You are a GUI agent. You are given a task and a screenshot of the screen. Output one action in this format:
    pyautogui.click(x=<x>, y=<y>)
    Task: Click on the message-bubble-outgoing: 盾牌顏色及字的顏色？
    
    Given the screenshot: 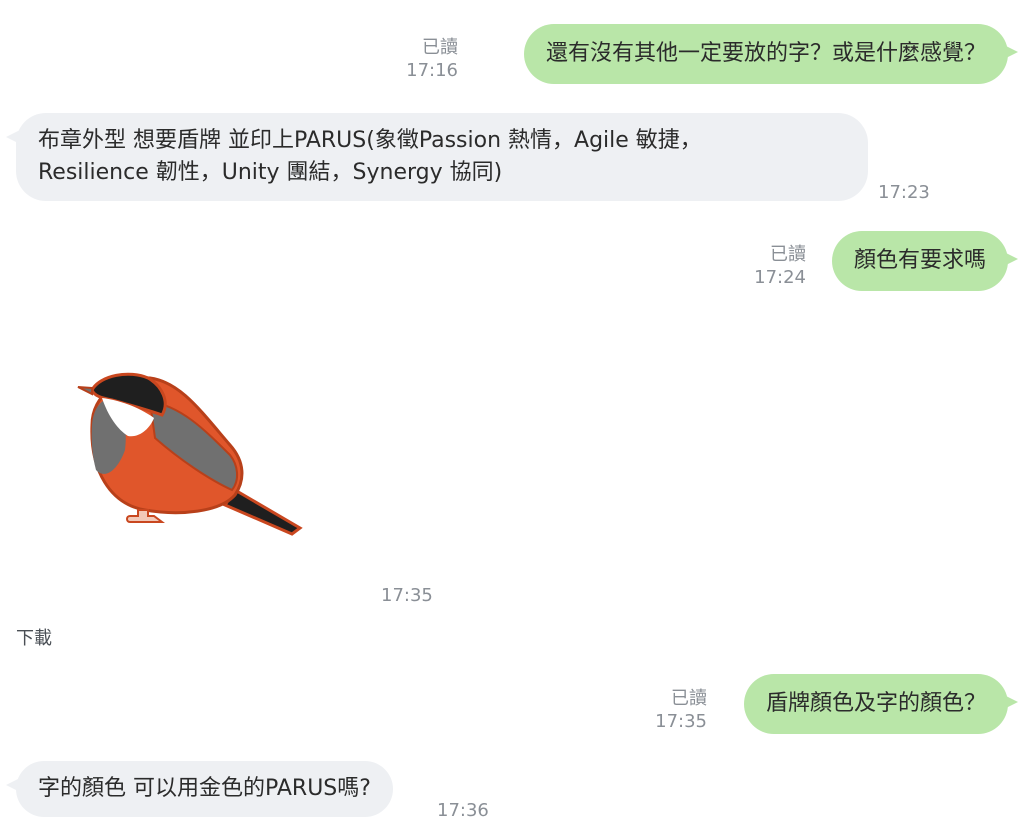 What is the action you would take?
    pyautogui.click(x=881, y=704)
    